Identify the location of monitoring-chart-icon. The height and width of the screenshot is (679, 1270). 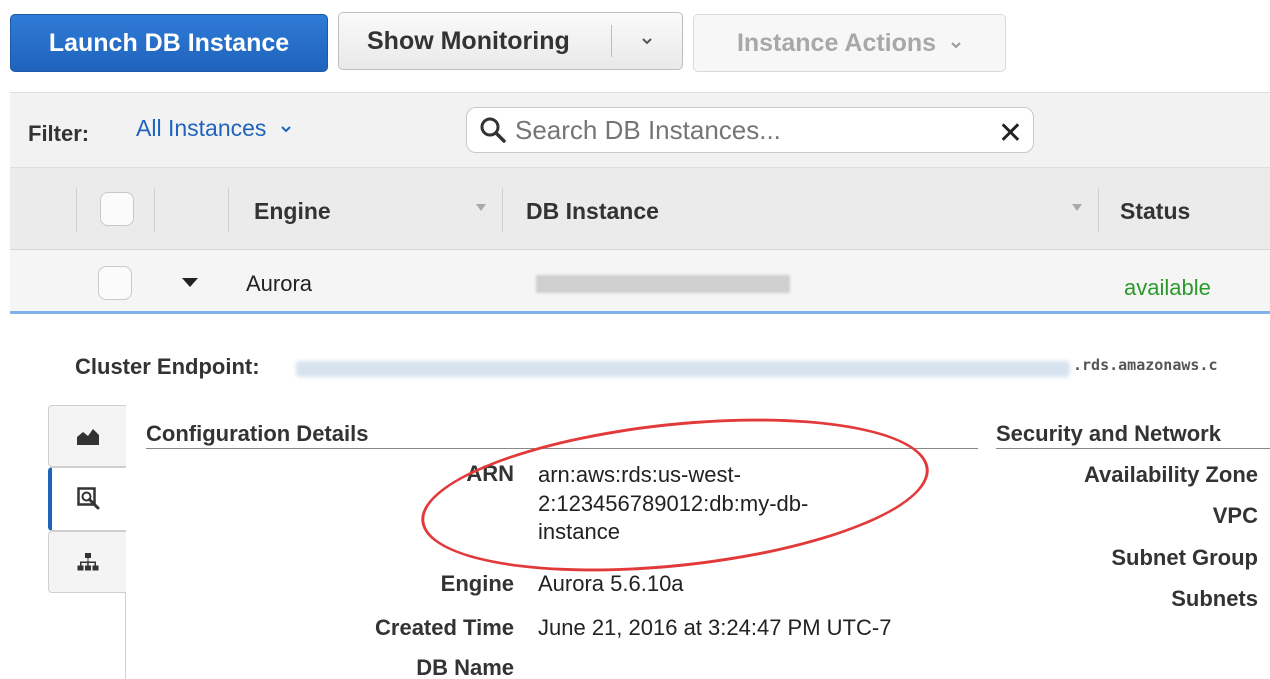
(87, 437).